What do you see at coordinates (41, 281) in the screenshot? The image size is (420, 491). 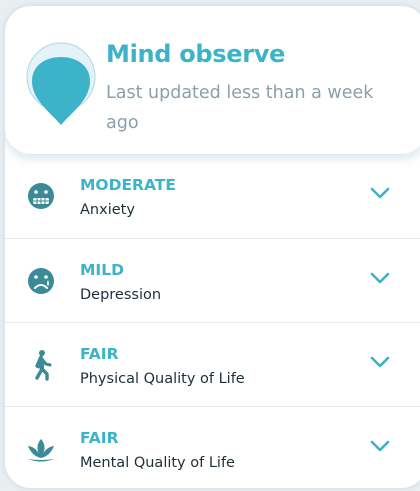 I see `sad-face-icon` at bounding box center [41, 281].